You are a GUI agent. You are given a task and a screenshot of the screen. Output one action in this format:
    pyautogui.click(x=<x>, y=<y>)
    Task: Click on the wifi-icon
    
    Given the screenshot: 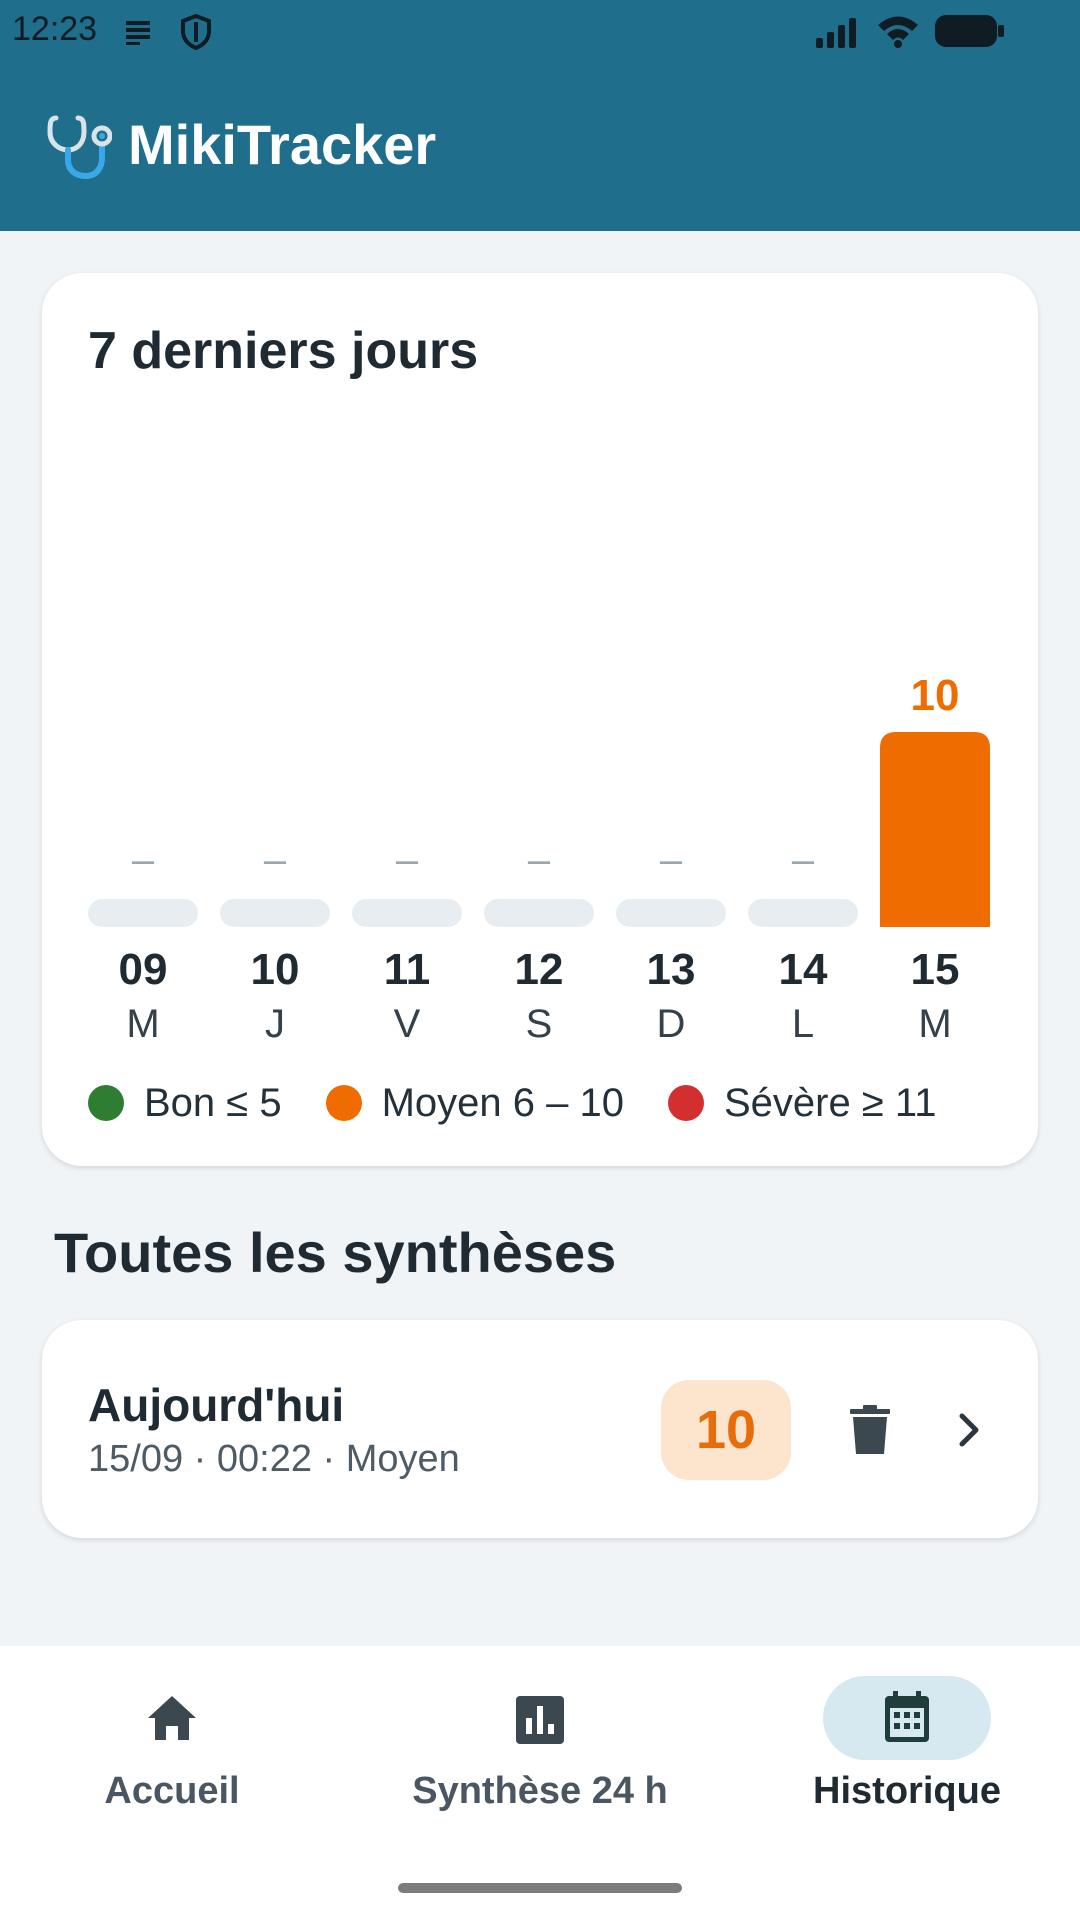 What is the action you would take?
    pyautogui.click(x=898, y=33)
    